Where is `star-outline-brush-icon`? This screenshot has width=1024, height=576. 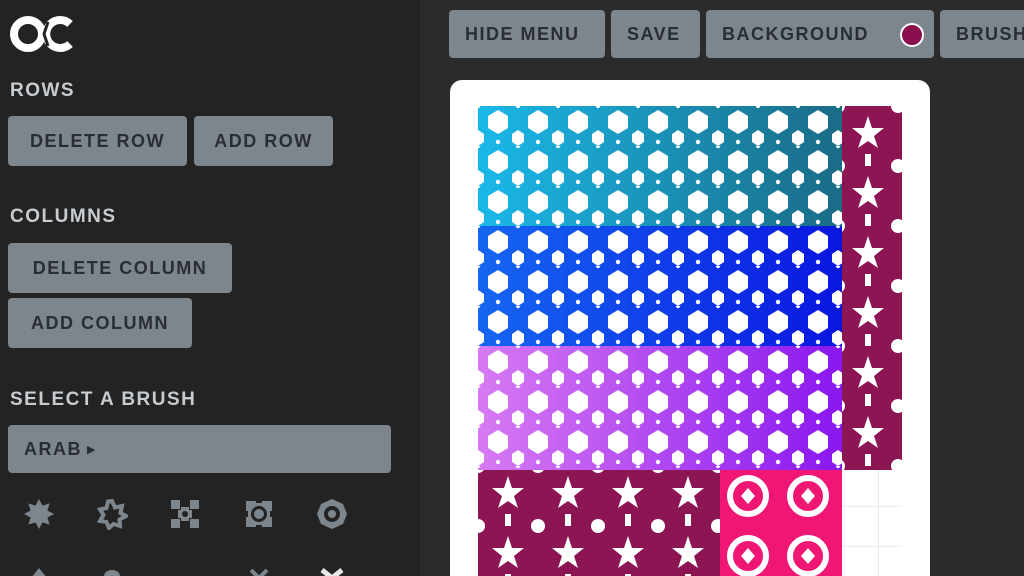
star-outline-brush-icon is located at coordinates (112, 514).